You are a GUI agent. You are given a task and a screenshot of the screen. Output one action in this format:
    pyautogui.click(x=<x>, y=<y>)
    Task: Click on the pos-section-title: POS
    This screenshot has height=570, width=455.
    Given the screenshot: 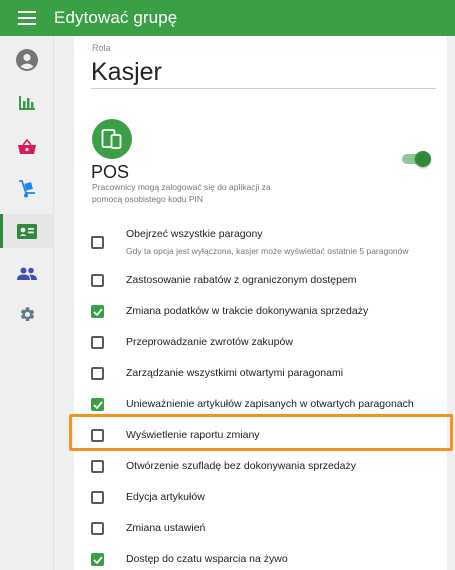 What is the action you would take?
    pyautogui.click(x=110, y=172)
    